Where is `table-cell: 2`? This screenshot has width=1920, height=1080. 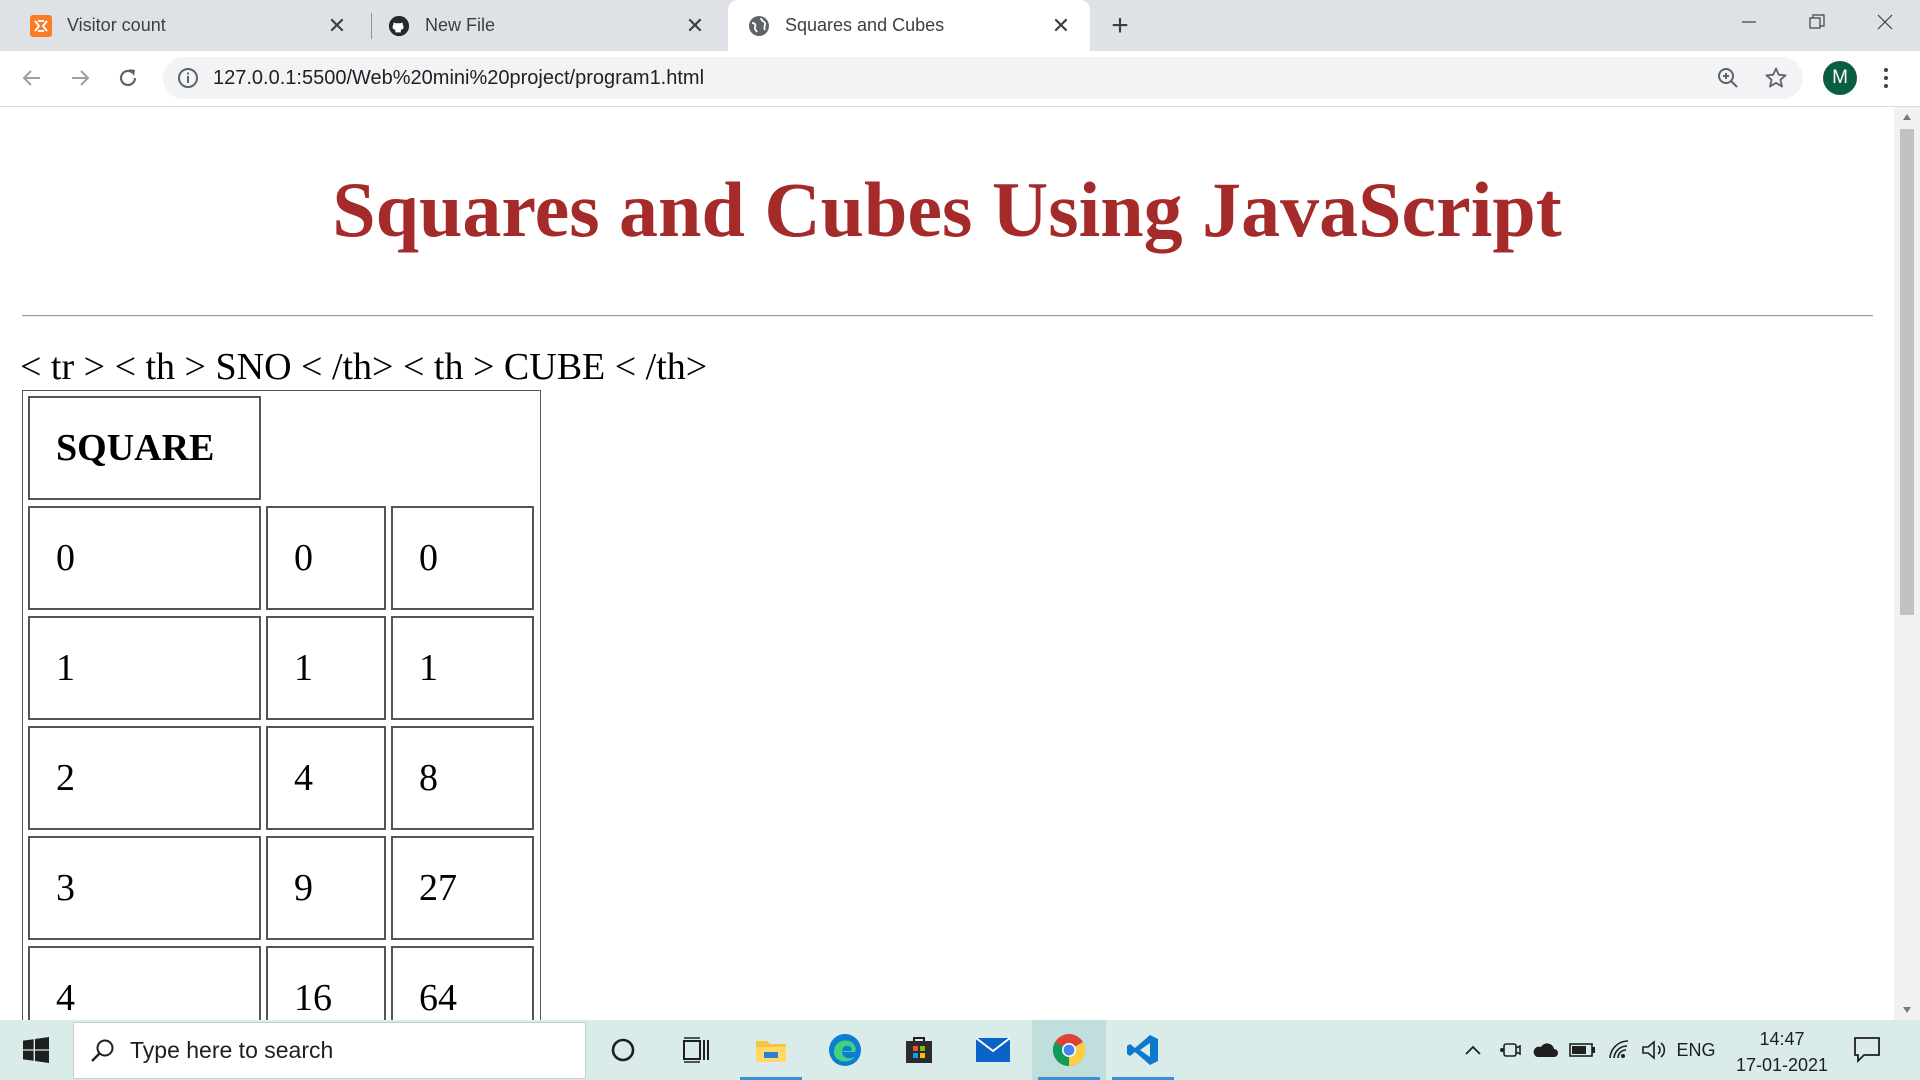
table-cell: 2 is located at coordinates (144, 778).